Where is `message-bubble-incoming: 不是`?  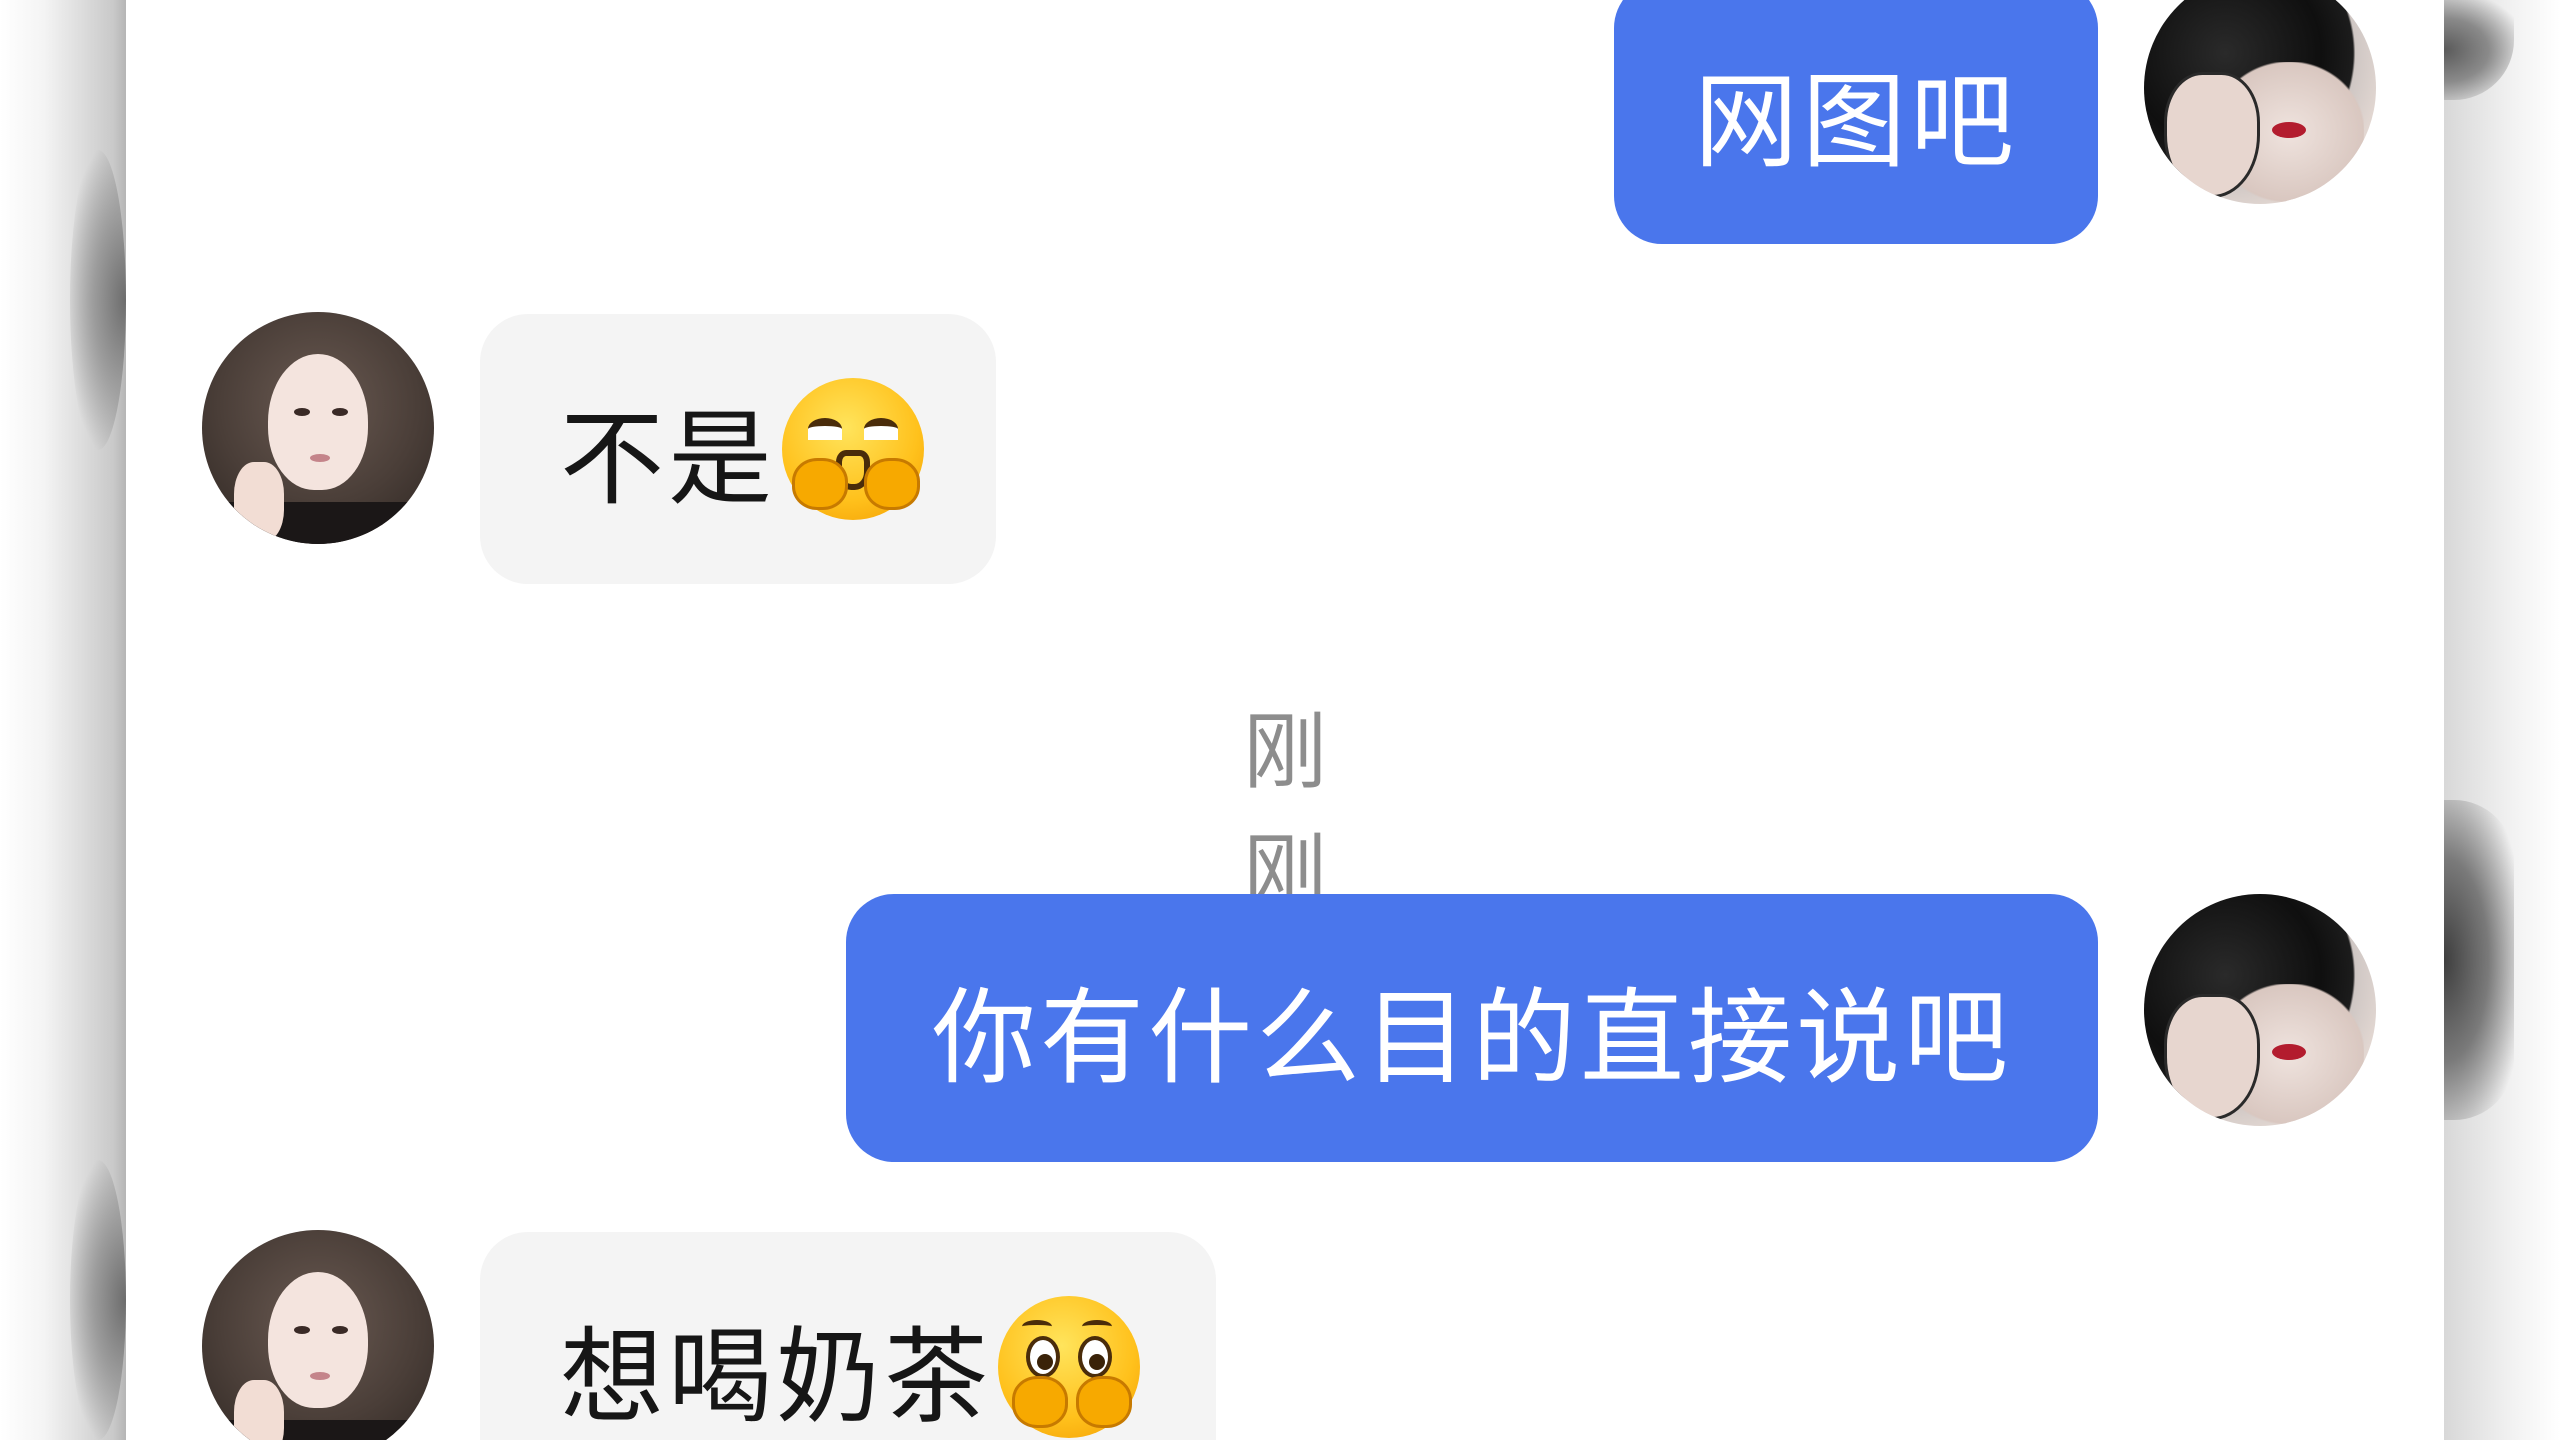 message-bubble-incoming: 不是 is located at coordinates (738, 449).